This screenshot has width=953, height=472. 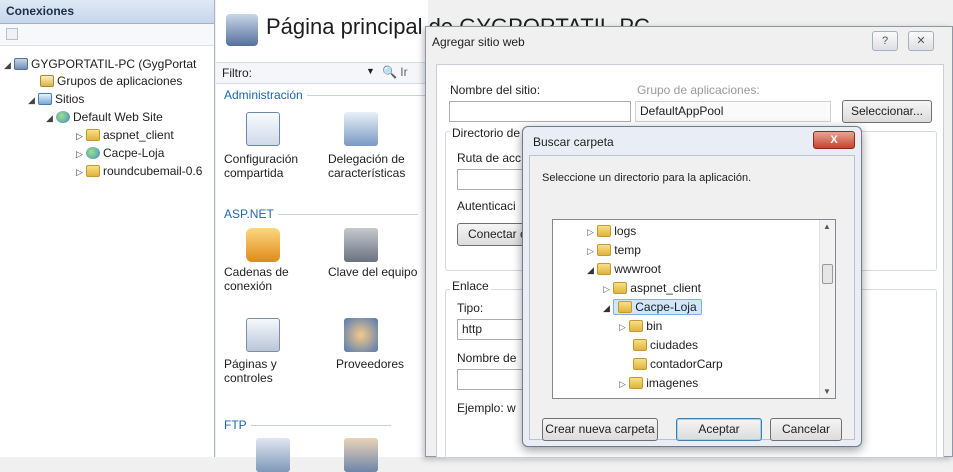 I want to click on filter-dropdown-icon: ▼, so click(x=370, y=71).